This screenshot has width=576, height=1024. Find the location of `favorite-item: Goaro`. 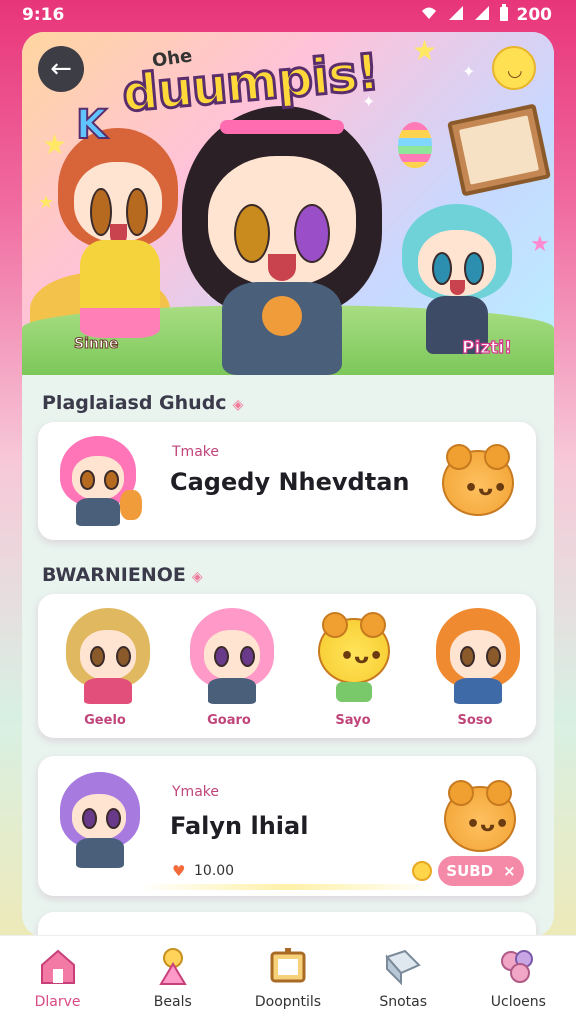

favorite-item: Goaro is located at coordinates (229, 669).